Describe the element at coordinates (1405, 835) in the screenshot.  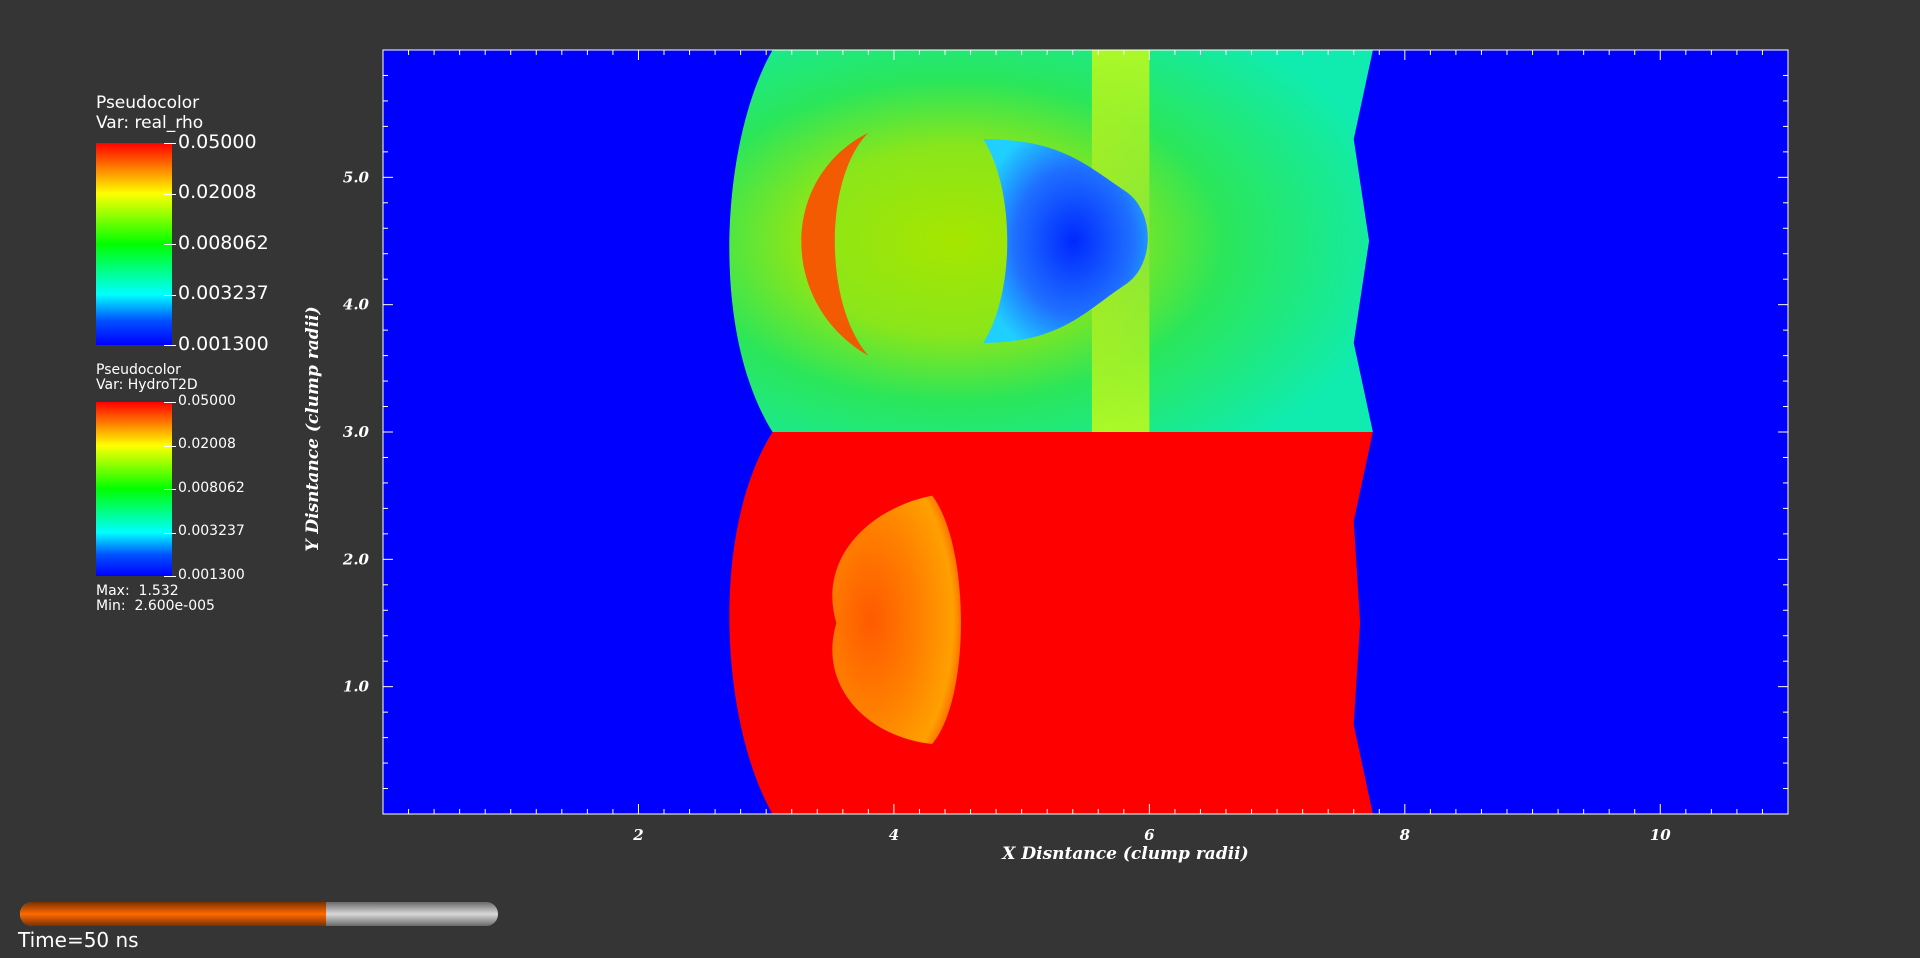
I see `x-tick-label: 8` at that location.